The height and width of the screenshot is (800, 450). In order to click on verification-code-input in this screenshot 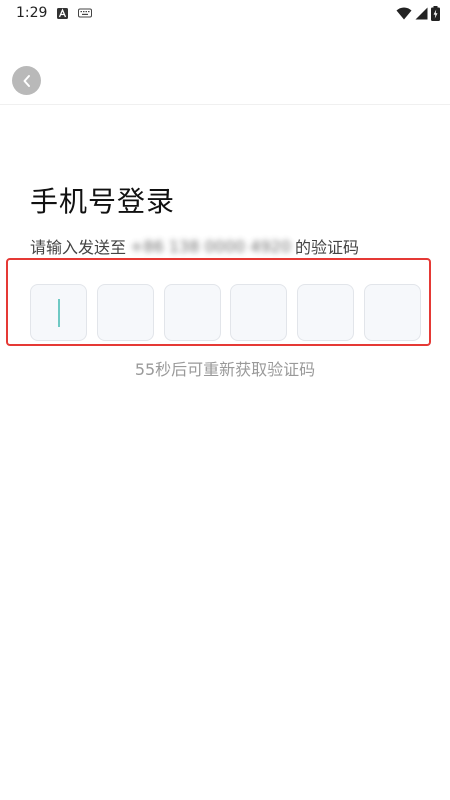, I will do `click(225, 312)`.